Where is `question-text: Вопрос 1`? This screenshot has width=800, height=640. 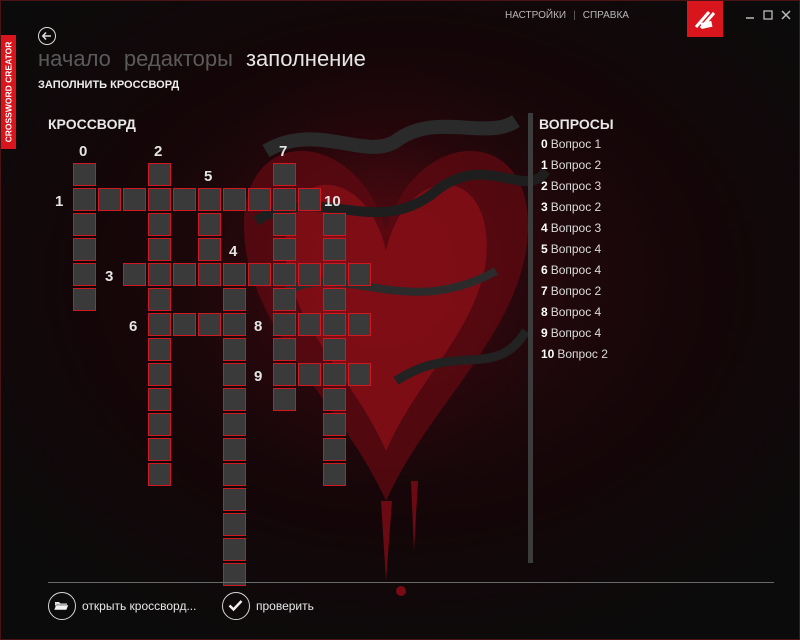 question-text: Вопрос 1 is located at coordinates (576, 144).